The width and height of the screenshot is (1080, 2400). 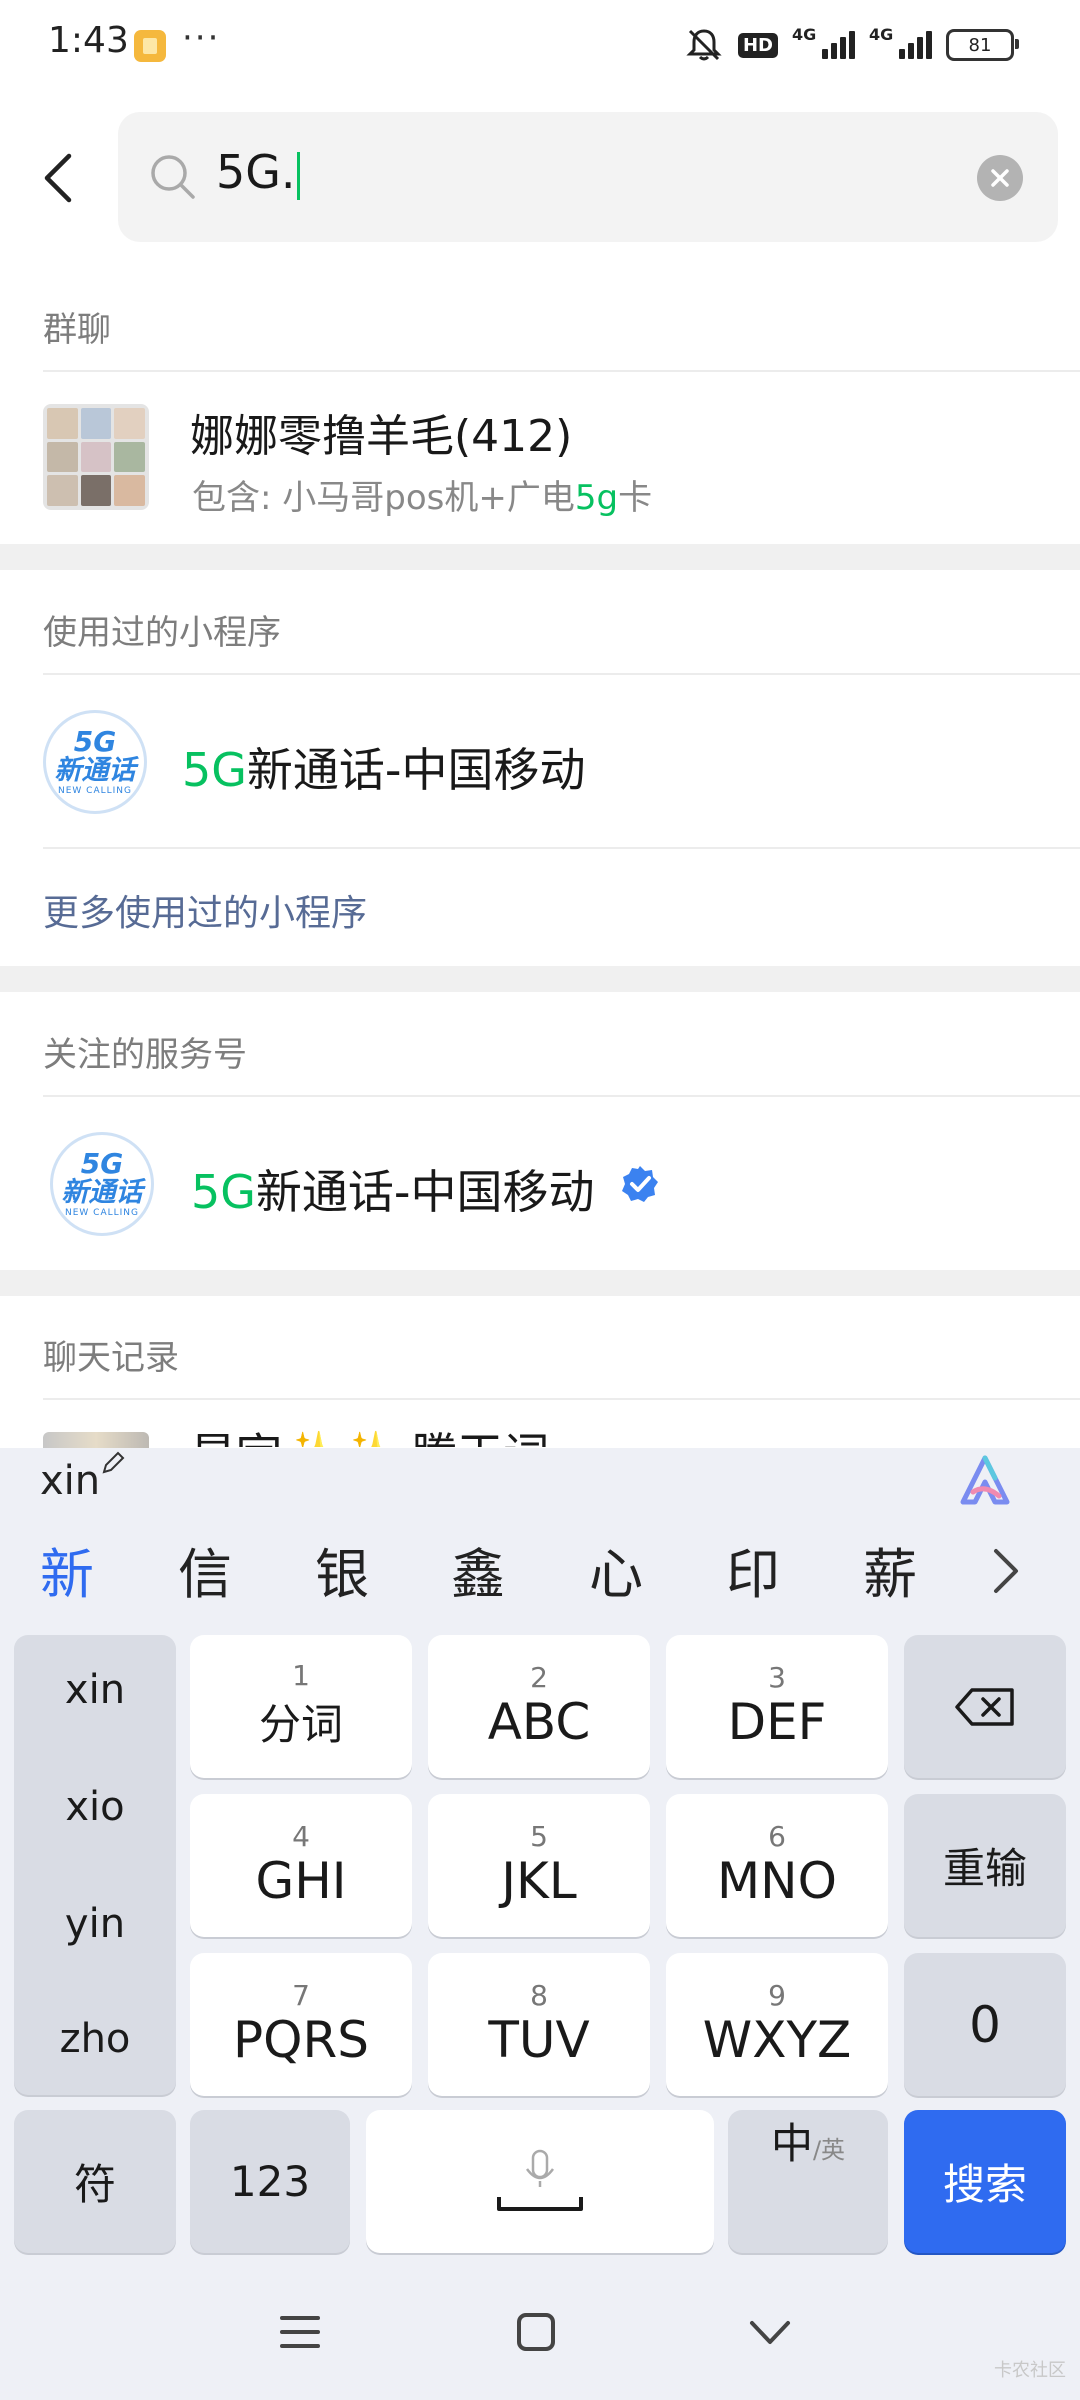 What do you see at coordinates (808, 2181) in the screenshot?
I see `language-switch-key: 中 /英` at bounding box center [808, 2181].